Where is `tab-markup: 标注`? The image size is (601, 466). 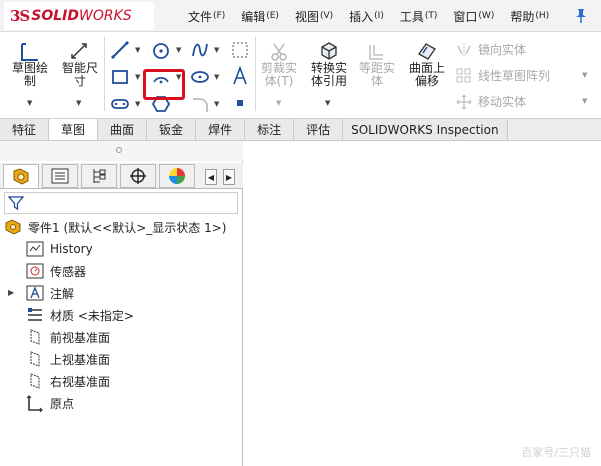
tab-markup: 标注 is located at coordinates (270, 129).